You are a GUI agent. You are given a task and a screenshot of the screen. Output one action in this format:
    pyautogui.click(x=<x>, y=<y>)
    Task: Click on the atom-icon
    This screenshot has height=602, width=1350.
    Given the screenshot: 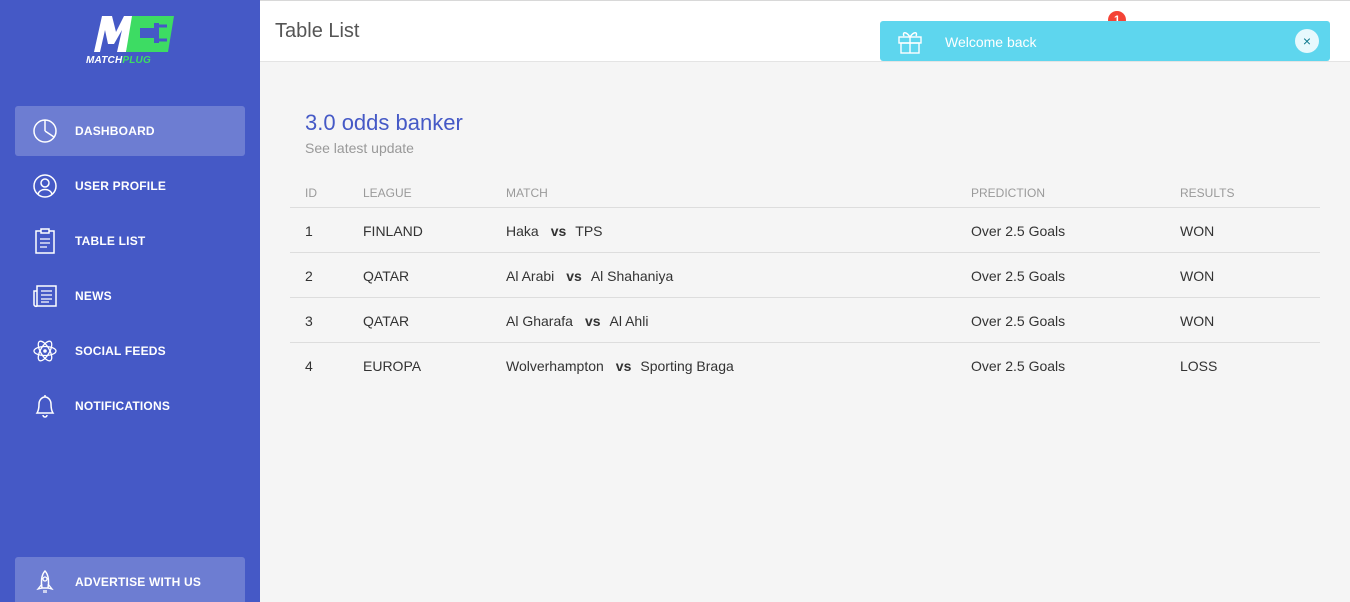 What is the action you would take?
    pyautogui.click(x=45, y=351)
    